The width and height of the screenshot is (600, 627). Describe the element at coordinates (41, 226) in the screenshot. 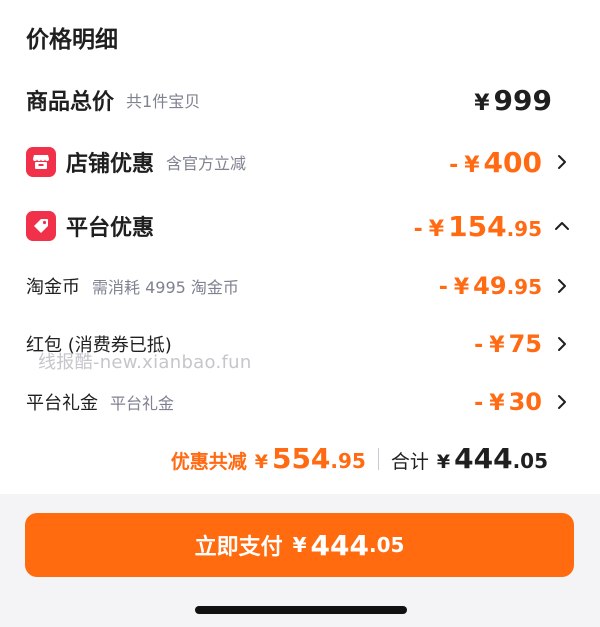

I see `tag-icon` at that location.